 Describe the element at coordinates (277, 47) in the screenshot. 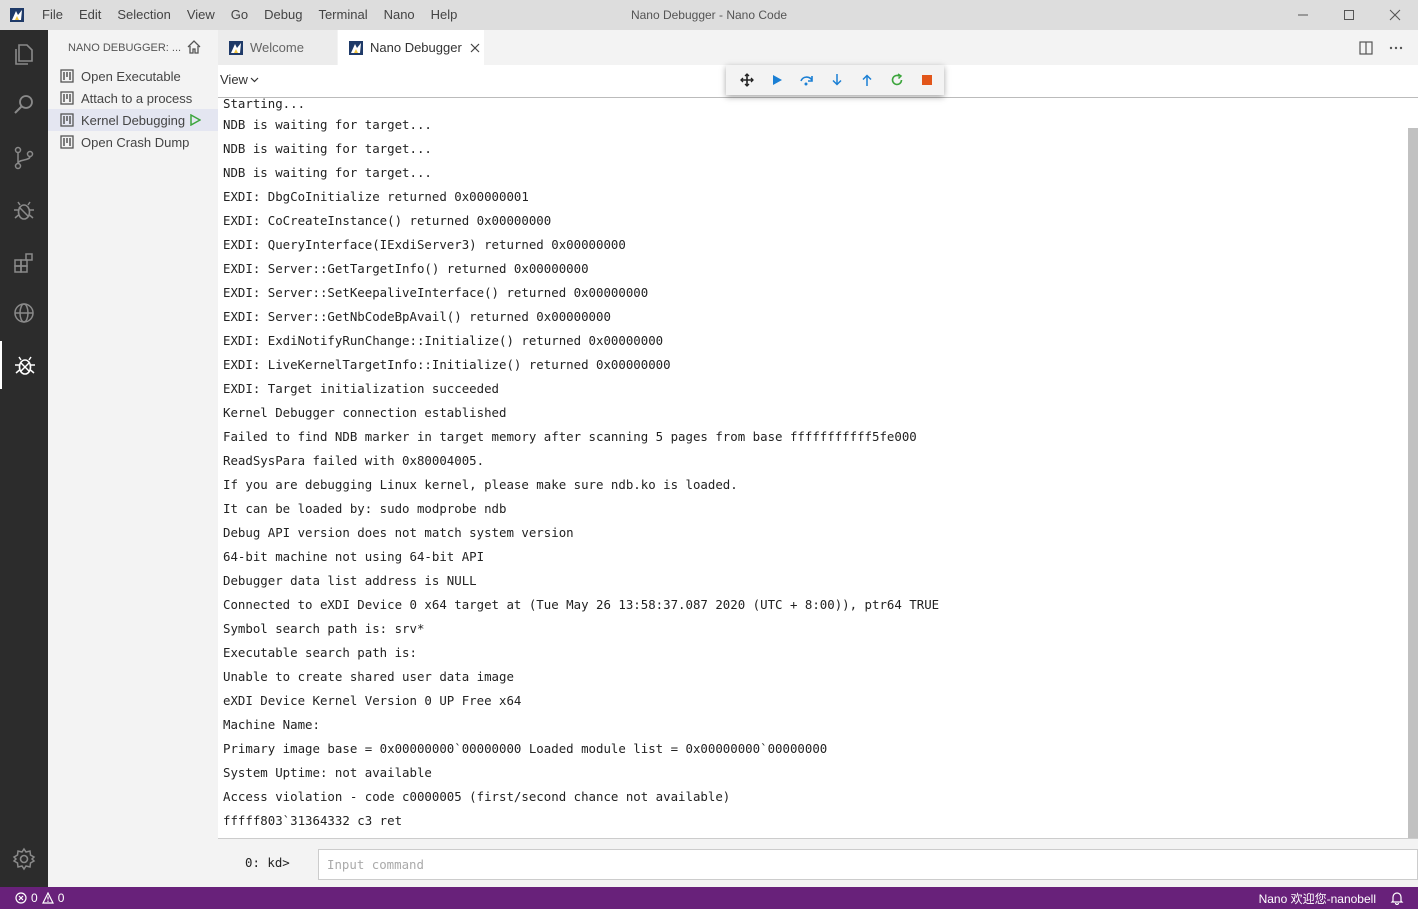

I see `tab-welcome: Welcome` at that location.